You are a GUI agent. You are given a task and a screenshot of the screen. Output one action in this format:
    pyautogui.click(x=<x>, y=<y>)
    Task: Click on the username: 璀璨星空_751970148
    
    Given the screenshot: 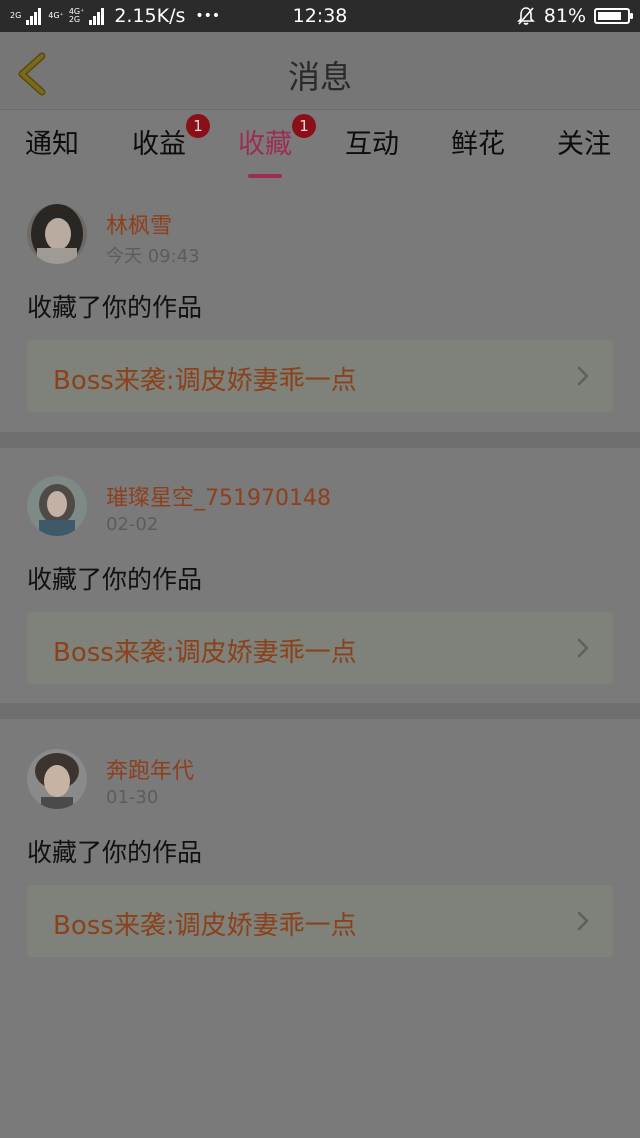 What is the action you would take?
    pyautogui.click(x=218, y=496)
    